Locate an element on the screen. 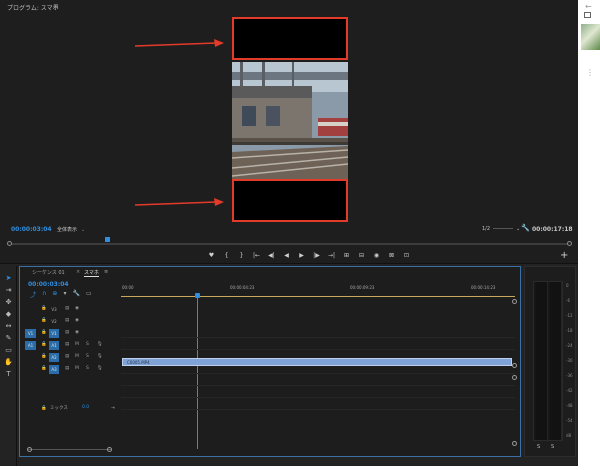  program-scrubber is located at coordinates (289, 243).